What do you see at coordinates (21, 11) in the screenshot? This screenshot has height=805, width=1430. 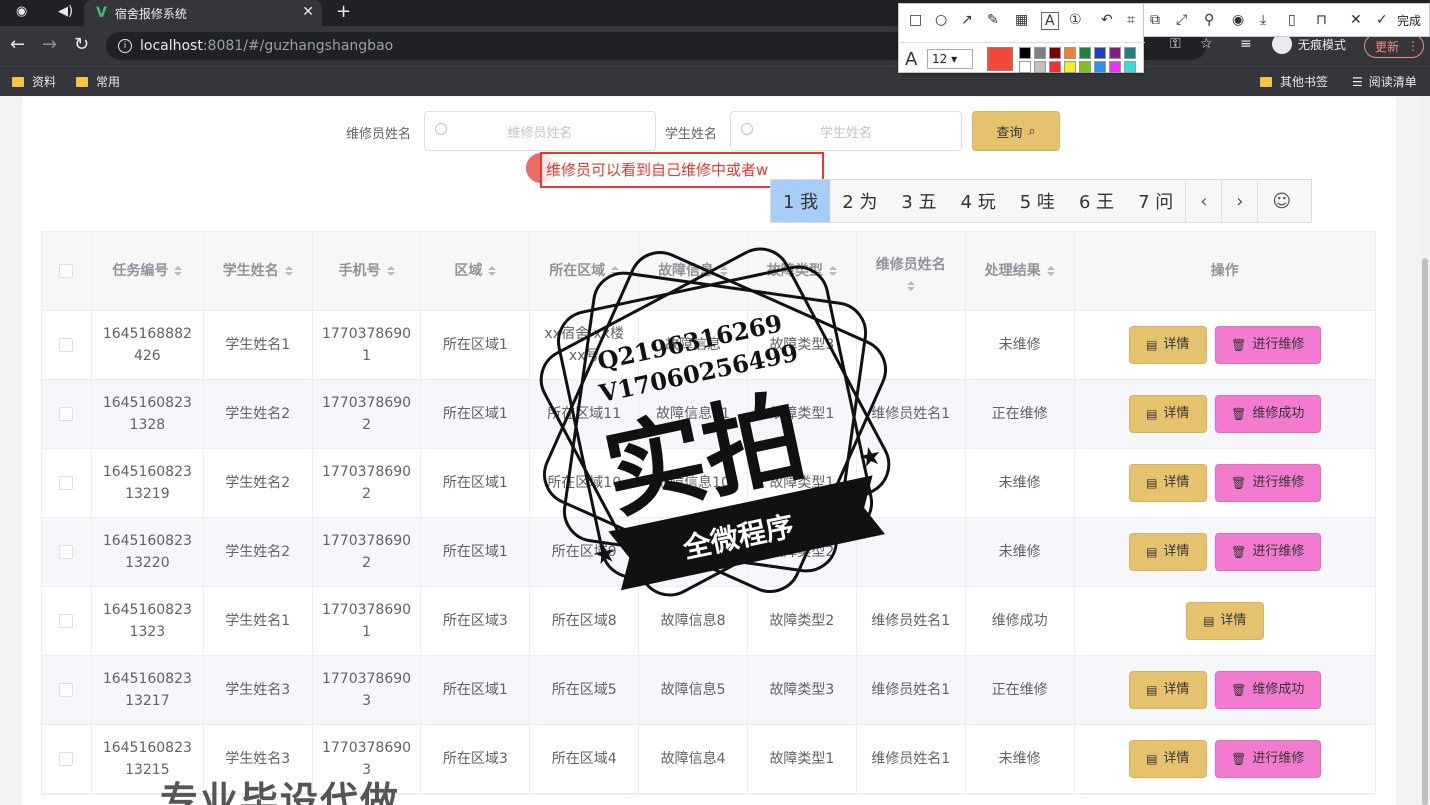 I see `globe-icon: ◉` at bounding box center [21, 11].